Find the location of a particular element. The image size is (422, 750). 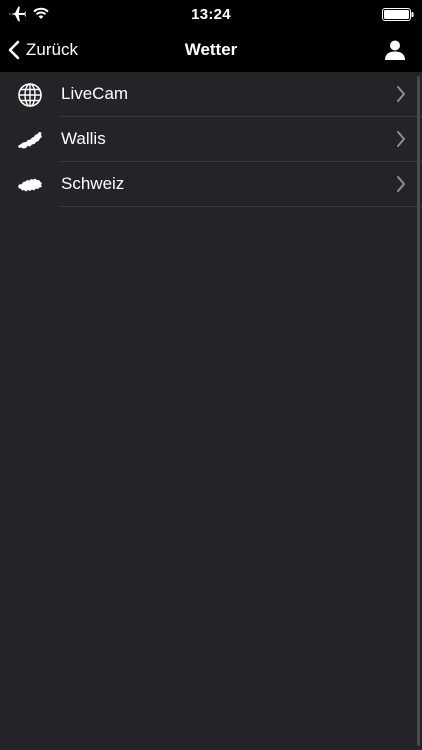

divider is located at coordinates (241, 206).